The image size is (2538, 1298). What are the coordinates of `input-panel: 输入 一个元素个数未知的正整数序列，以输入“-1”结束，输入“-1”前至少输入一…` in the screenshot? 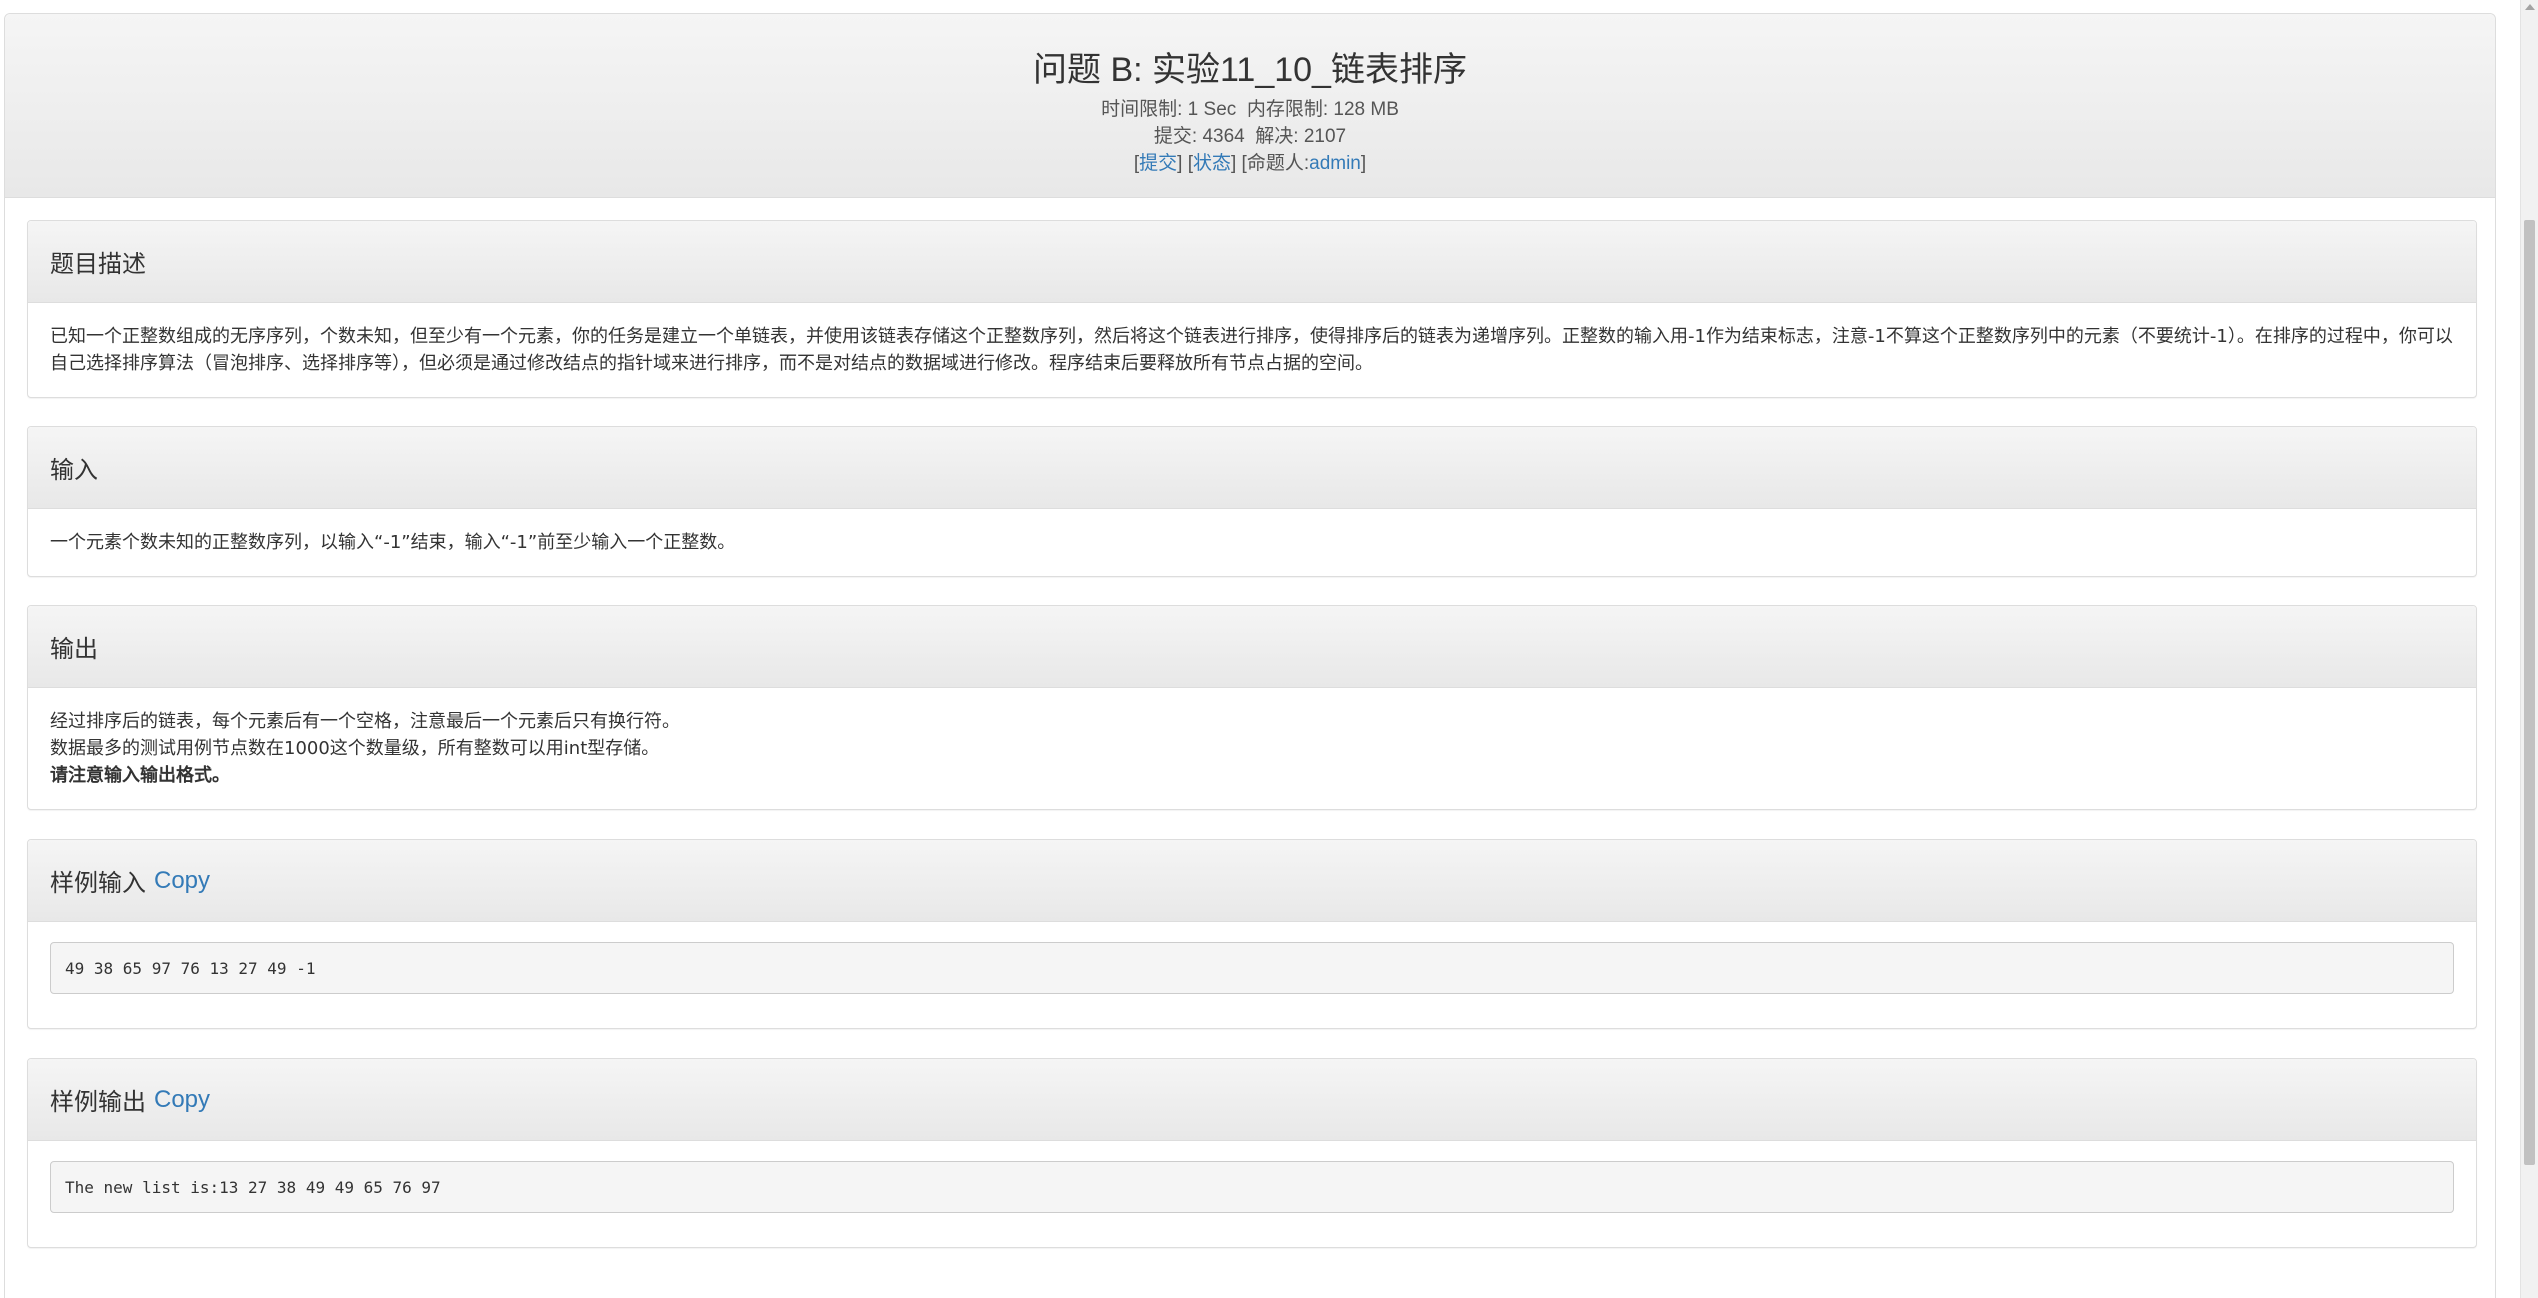 It's located at (1252, 501).